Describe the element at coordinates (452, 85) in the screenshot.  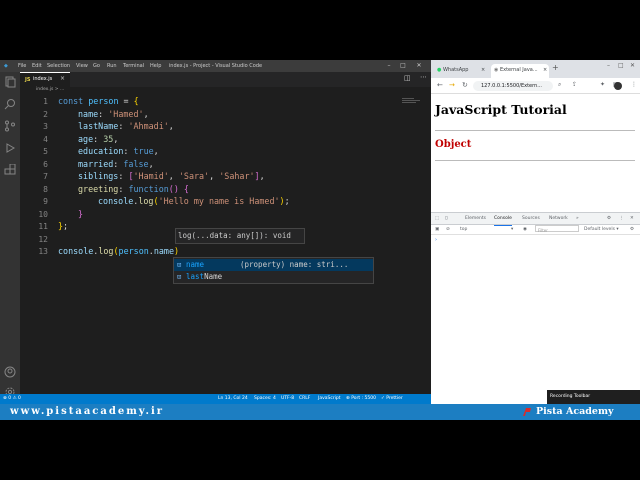
I see `forward-arrow-icon: →` at that location.